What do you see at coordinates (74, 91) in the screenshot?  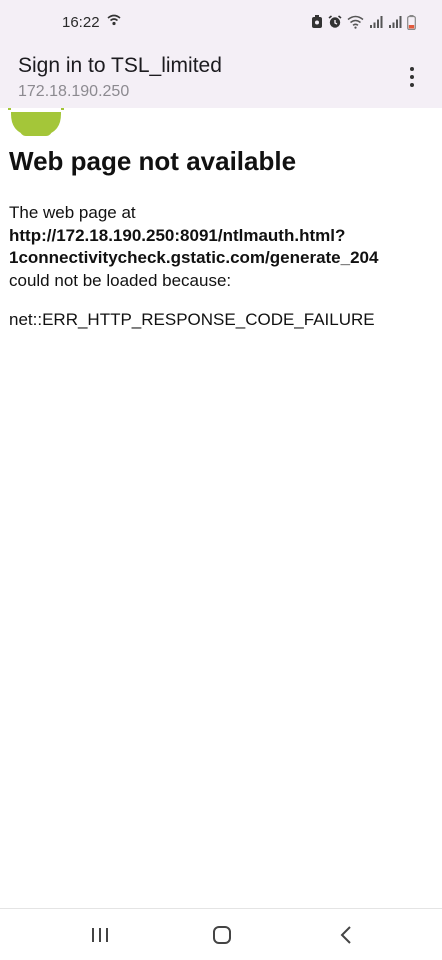 I see `app-subtitle: 172.18.190.250` at bounding box center [74, 91].